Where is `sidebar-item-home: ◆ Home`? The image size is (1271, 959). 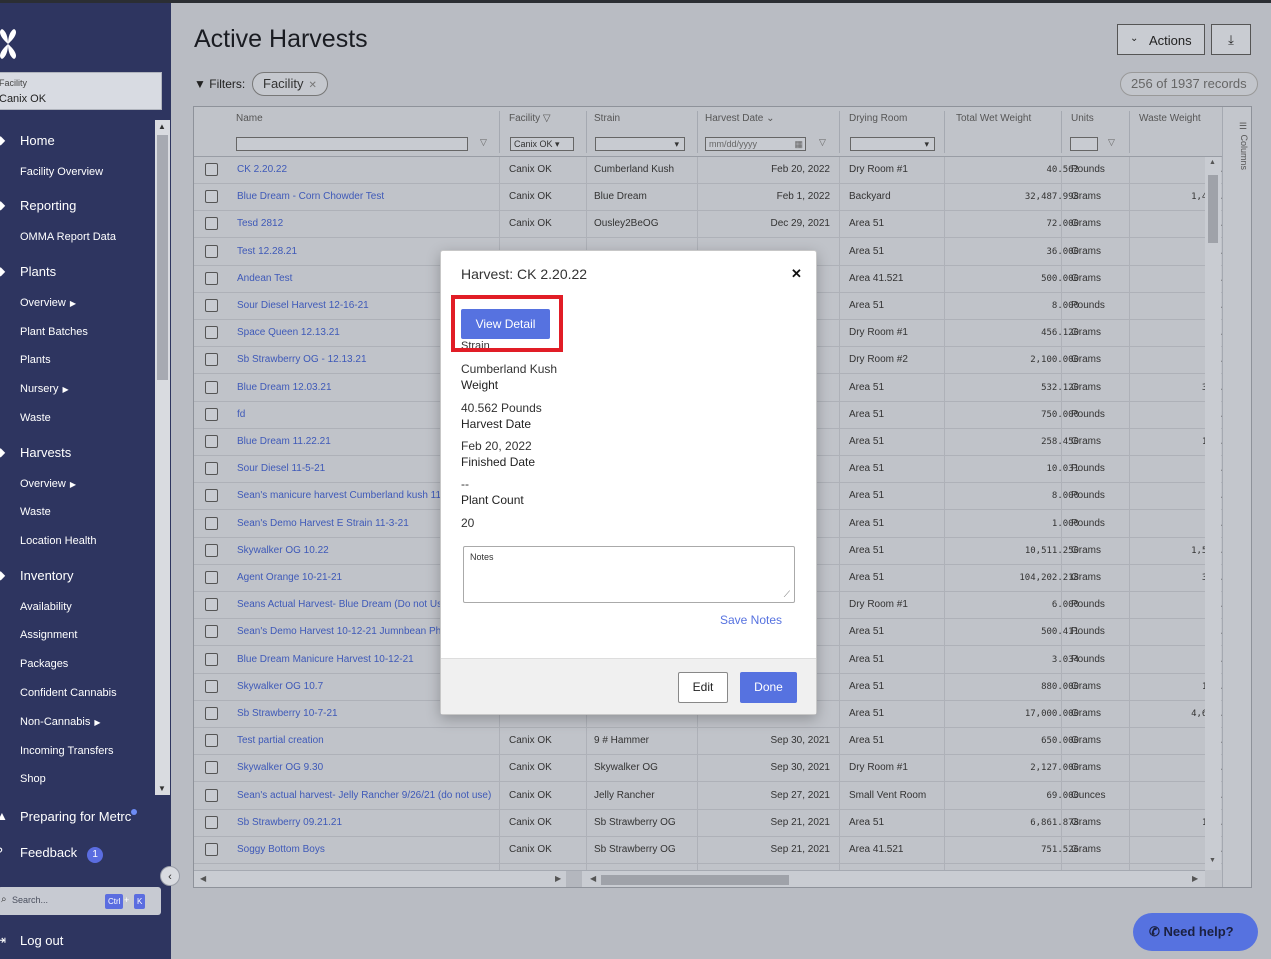 sidebar-item-home: ◆ Home is located at coordinates (27, 140).